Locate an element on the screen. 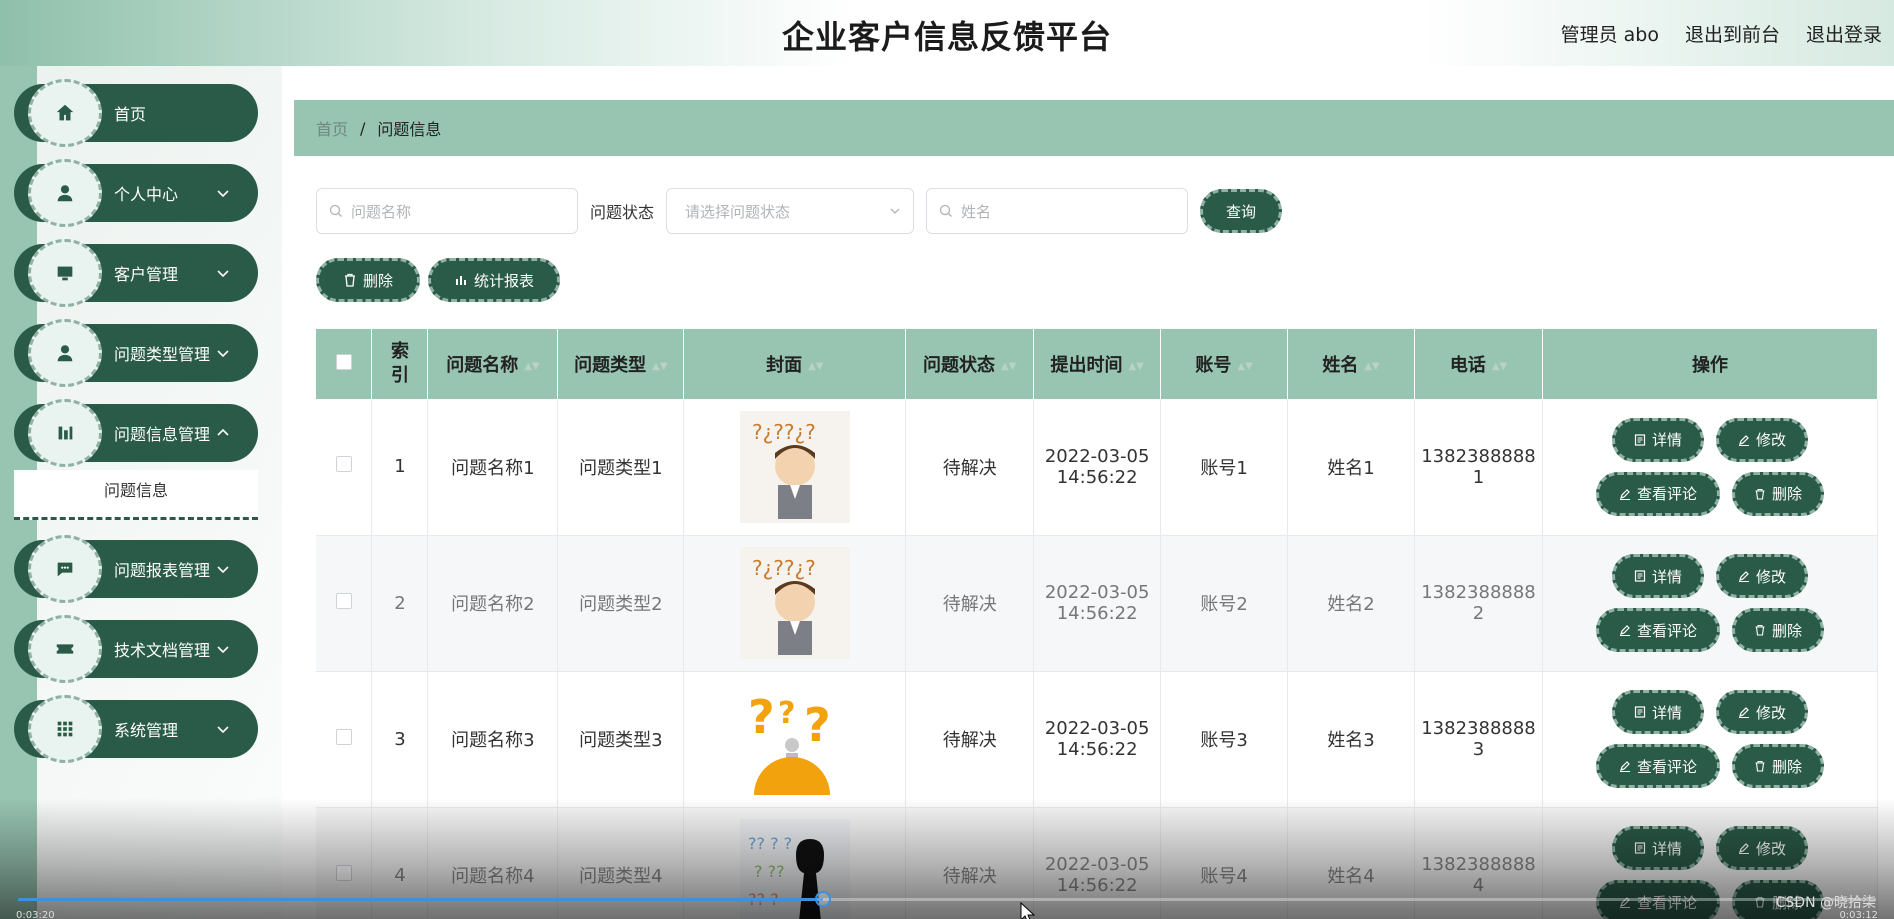  breadcrumb-home: 首页 is located at coordinates (332, 128).